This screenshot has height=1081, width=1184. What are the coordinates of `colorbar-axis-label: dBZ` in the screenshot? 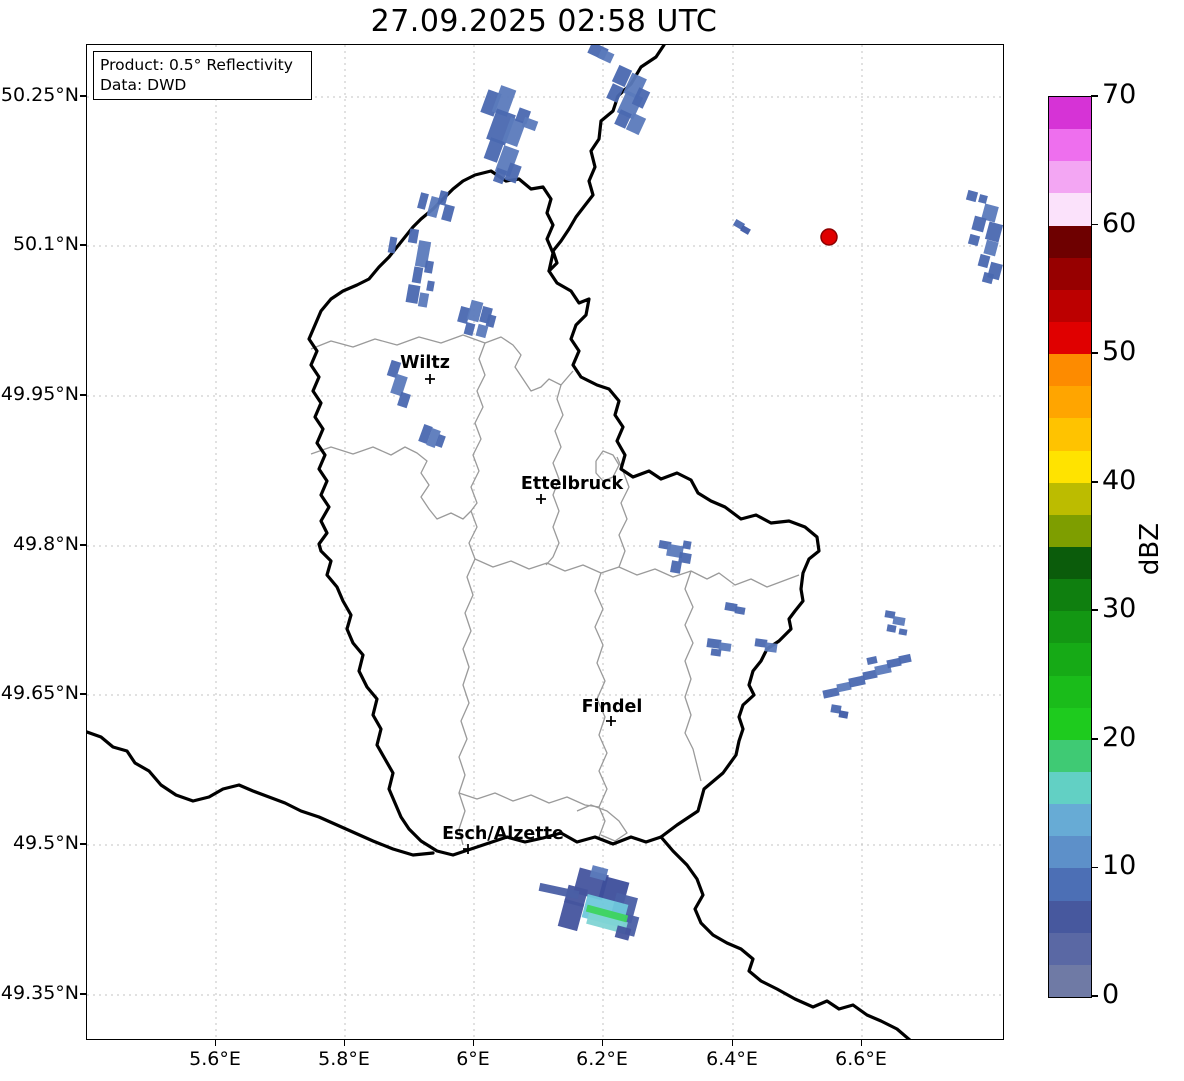 It's located at (1150, 549).